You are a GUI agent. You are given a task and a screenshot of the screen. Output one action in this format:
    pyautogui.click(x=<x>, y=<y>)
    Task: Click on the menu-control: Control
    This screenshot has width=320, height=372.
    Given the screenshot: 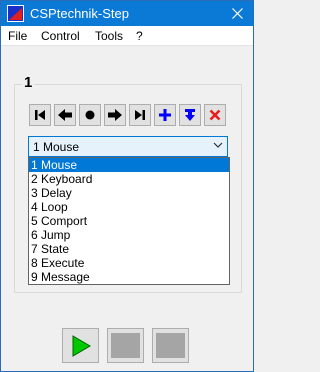 What is the action you would take?
    pyautogui.click(x=60, y=36)
    